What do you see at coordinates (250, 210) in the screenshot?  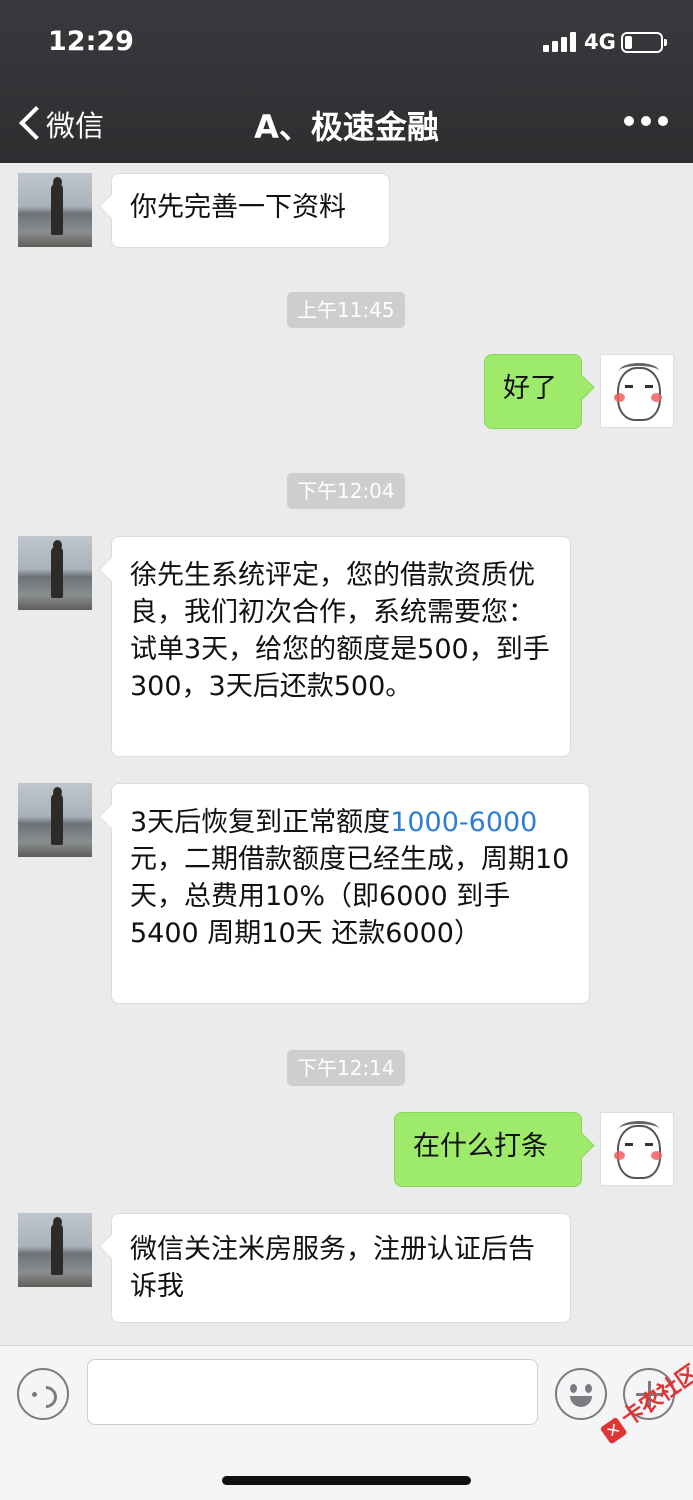 I see `message-incoming: 你先完善一下资料` at bounding box center [250, 210].